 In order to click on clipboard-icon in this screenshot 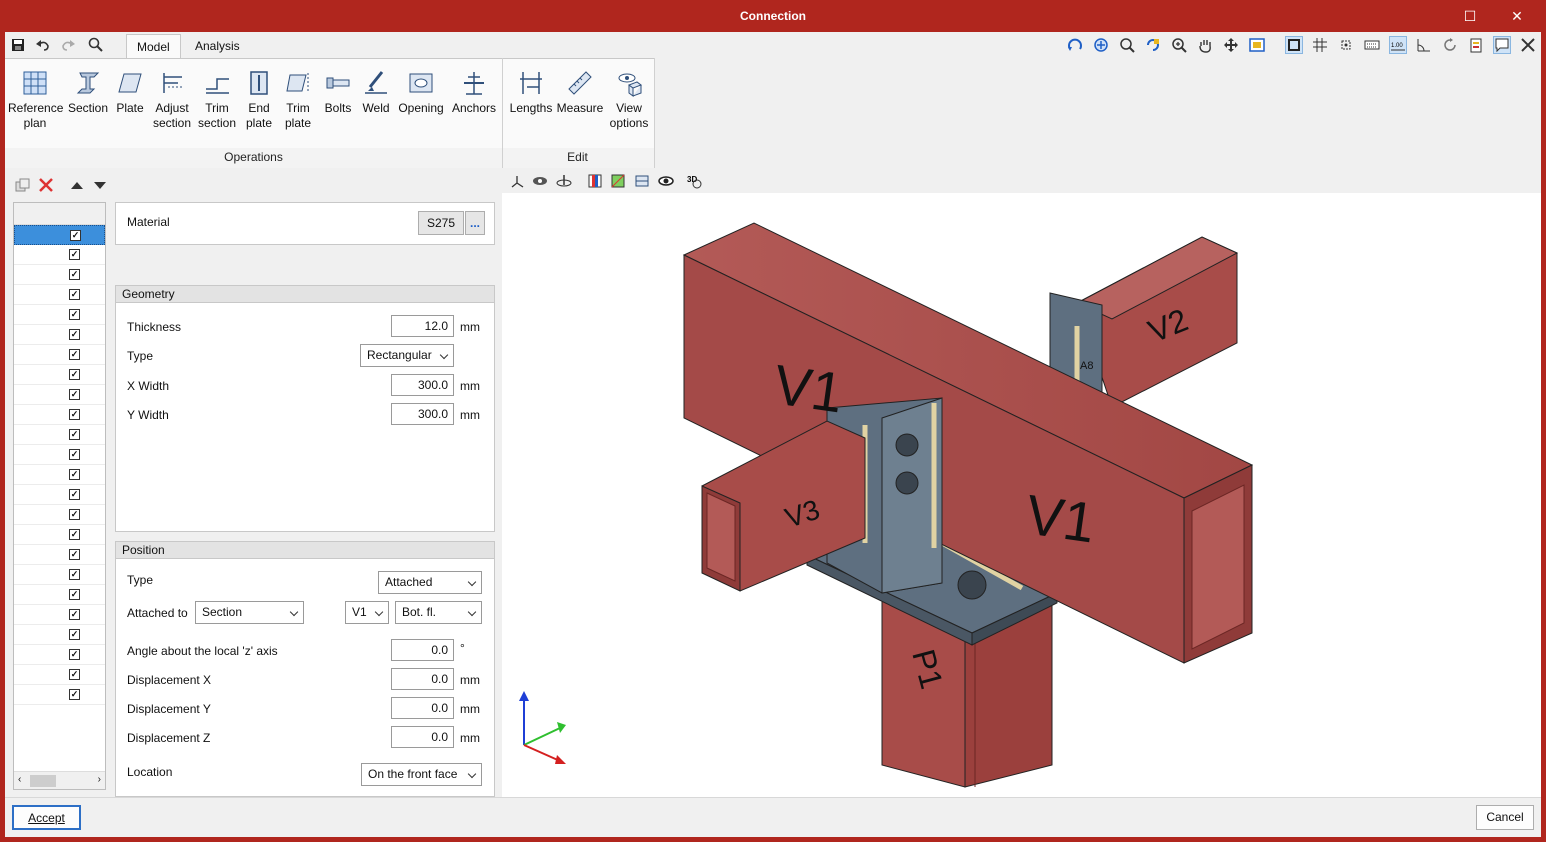, I will do `click(1476, 45)`.